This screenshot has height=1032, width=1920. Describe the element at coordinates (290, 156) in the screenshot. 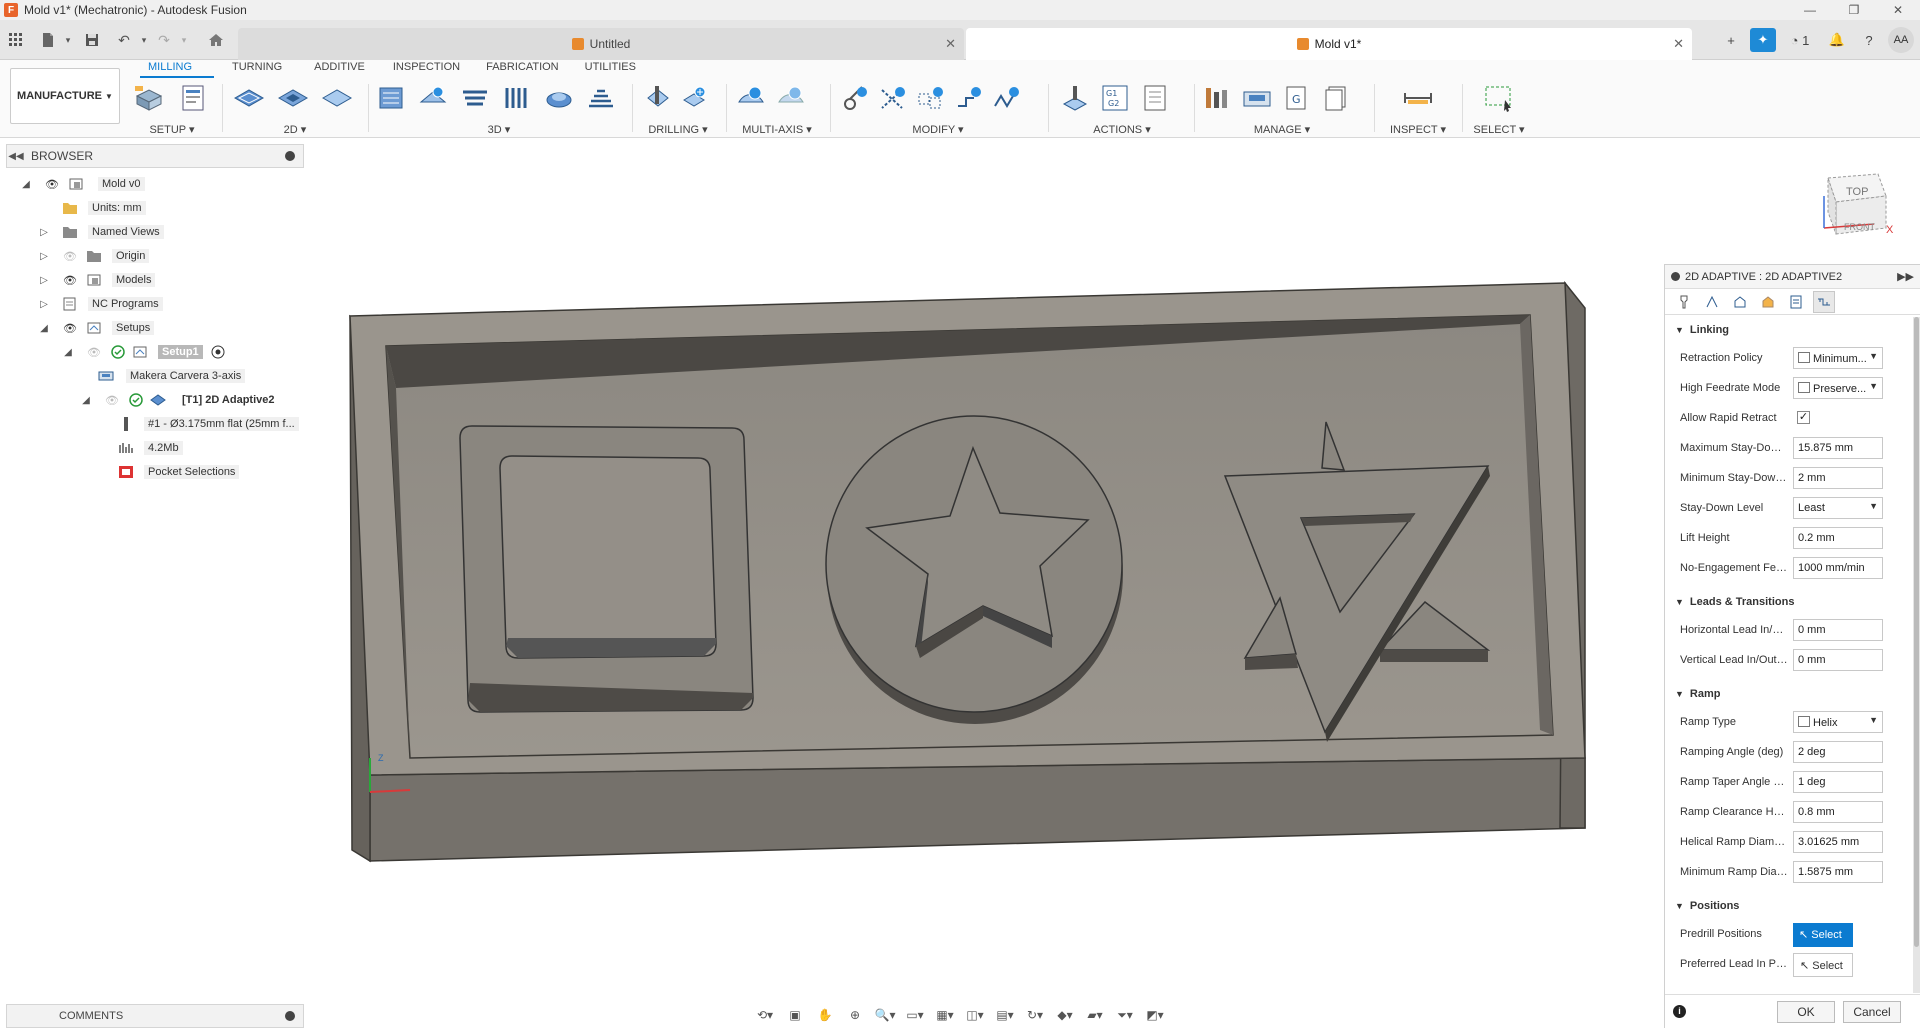

I see `browser-pin-icon` at that location.